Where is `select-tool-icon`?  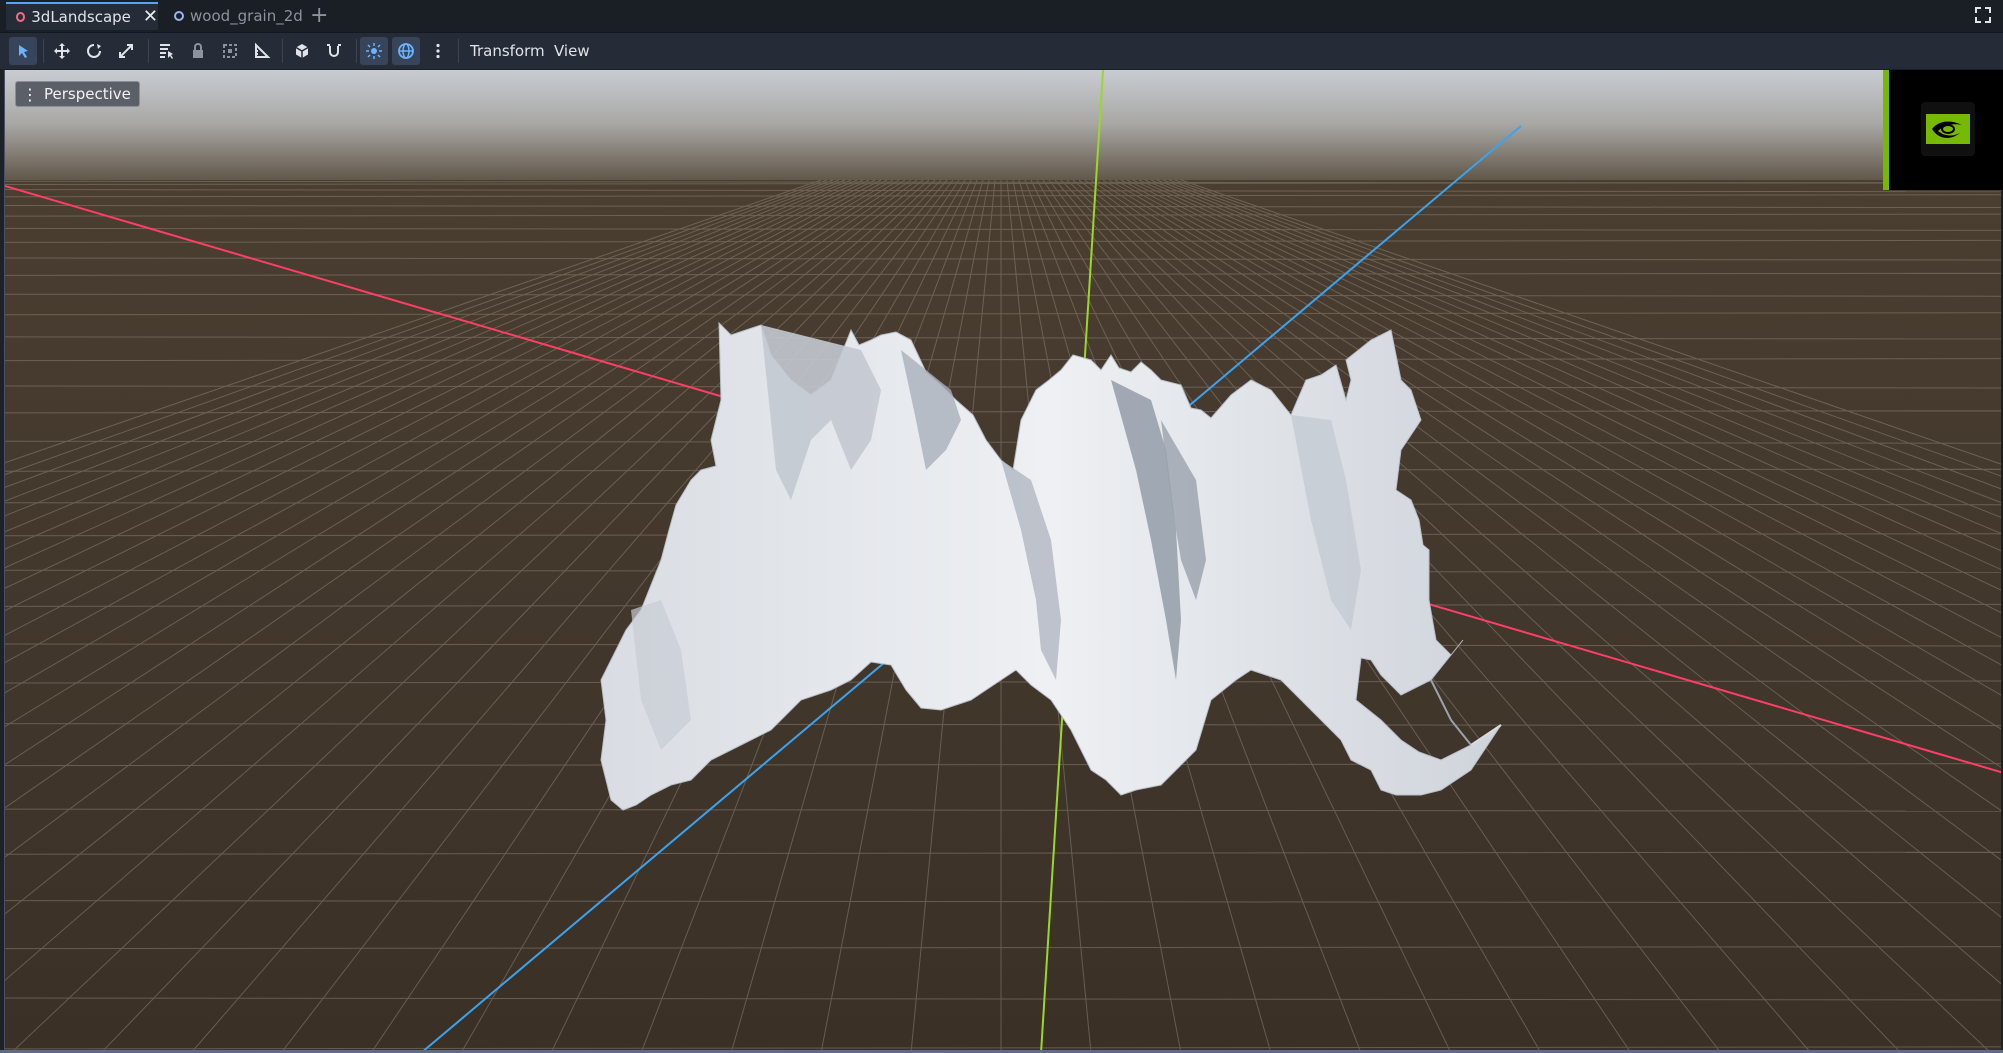
select-tool-icon is located at coordinates (23, 51).